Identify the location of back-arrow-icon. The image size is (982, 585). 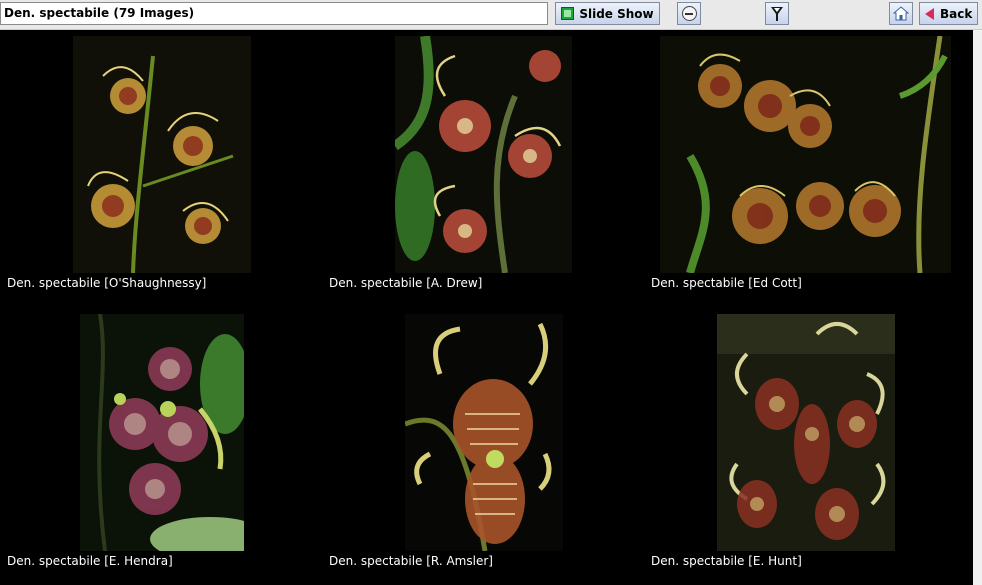
(929, 14).